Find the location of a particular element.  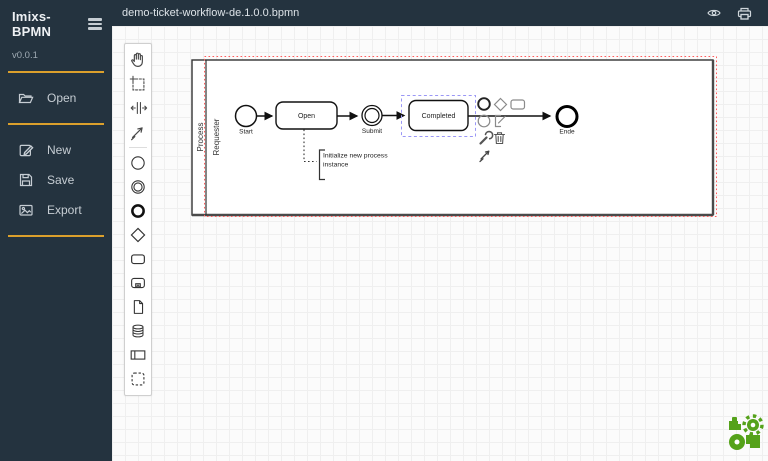

node-label: Open is located at coordinates (306, 116).